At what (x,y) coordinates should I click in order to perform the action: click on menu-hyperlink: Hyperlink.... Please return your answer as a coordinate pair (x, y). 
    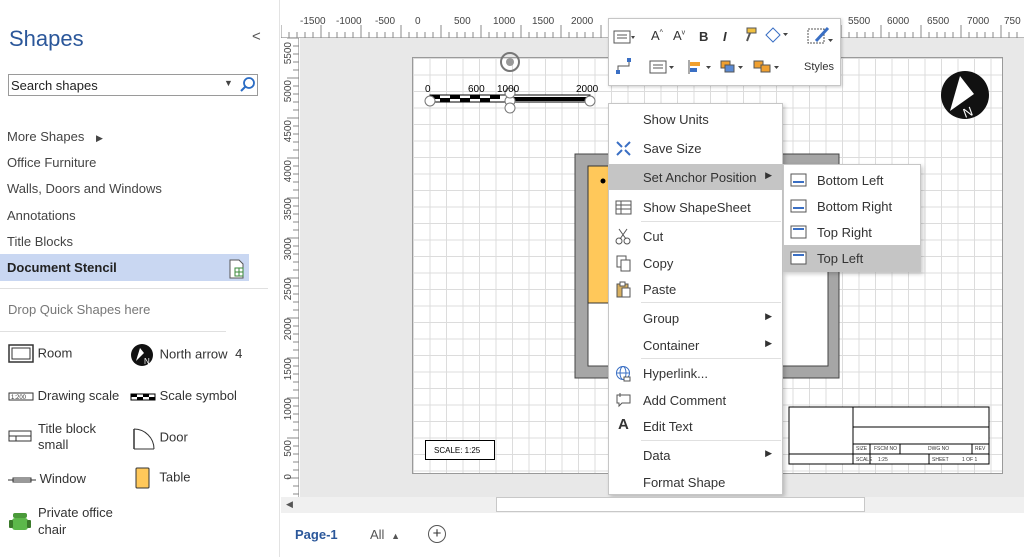
    Looking at the image, I should click on (695, 373).